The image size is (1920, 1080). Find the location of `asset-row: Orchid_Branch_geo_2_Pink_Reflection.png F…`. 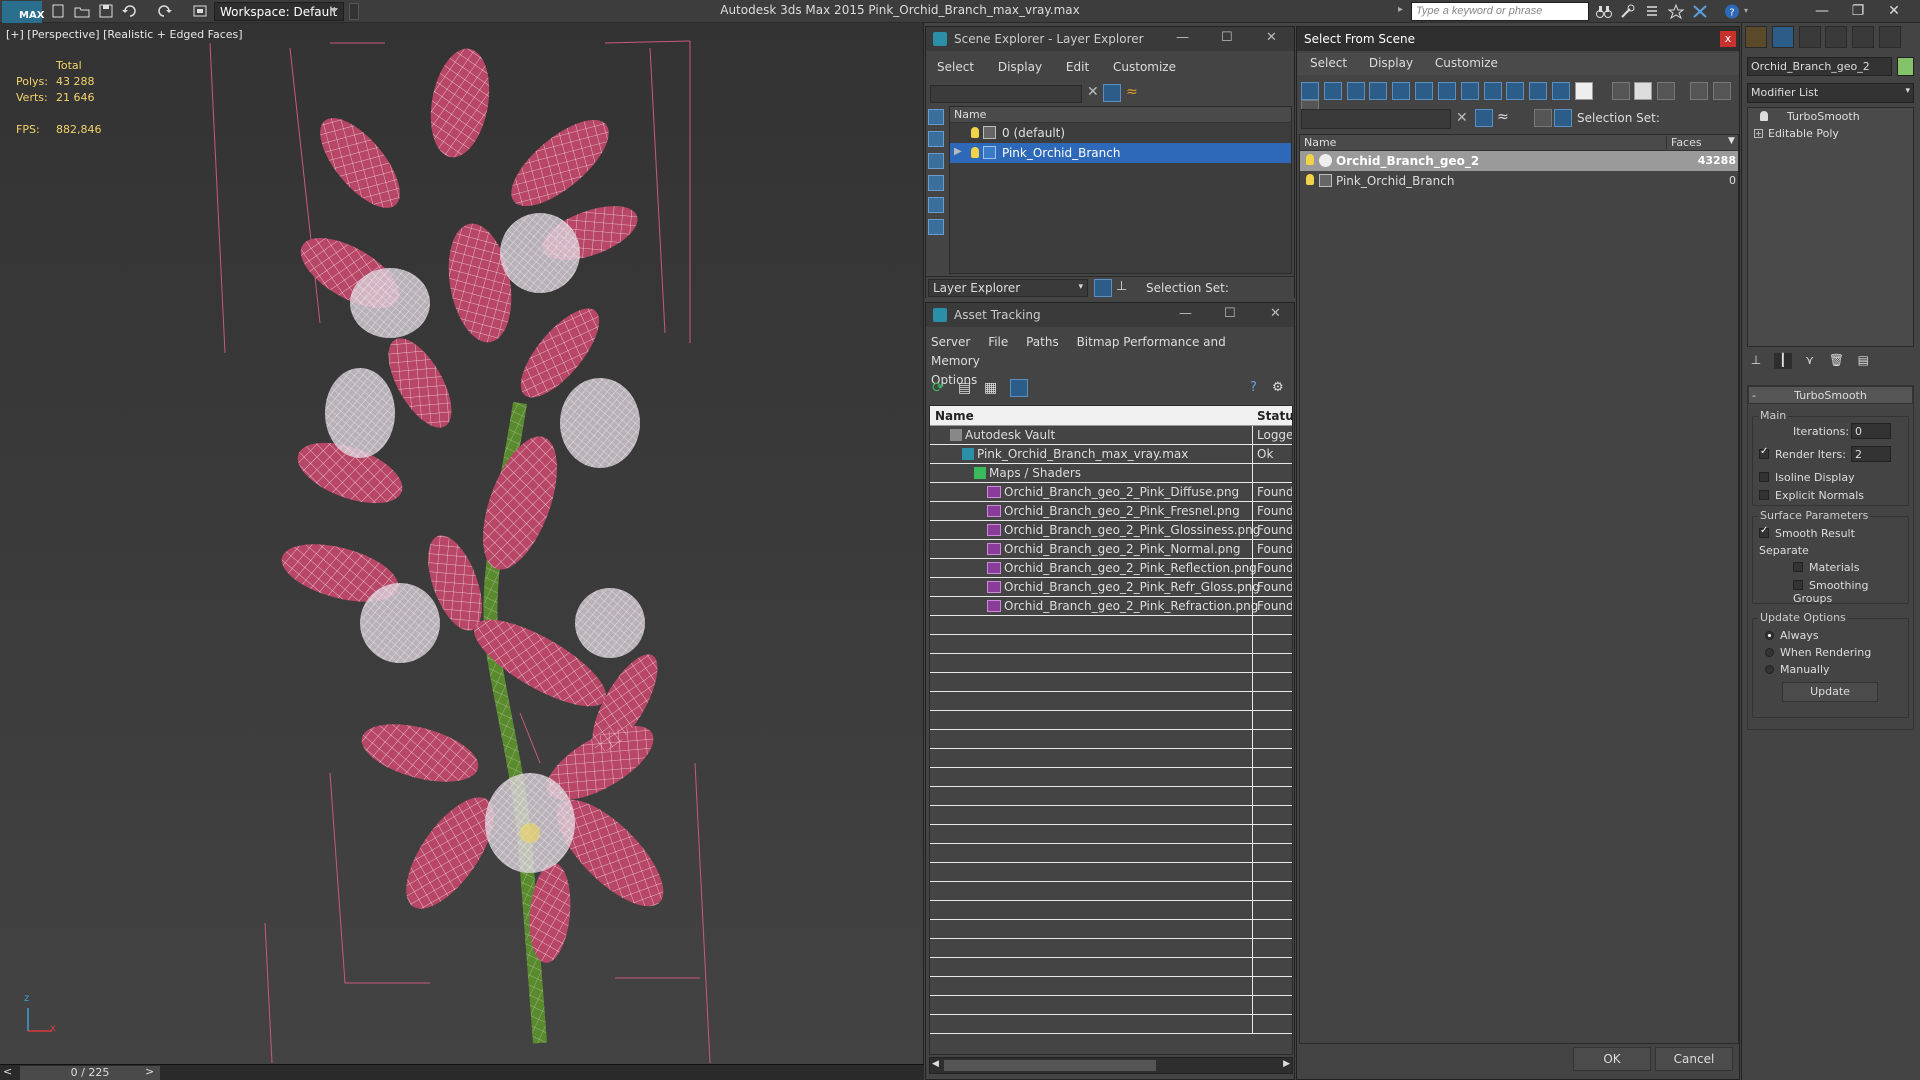

asset-row: Orchid_Branch_geo_2_Pink_Reflection.png F… is located at coordinates (1111, 568).